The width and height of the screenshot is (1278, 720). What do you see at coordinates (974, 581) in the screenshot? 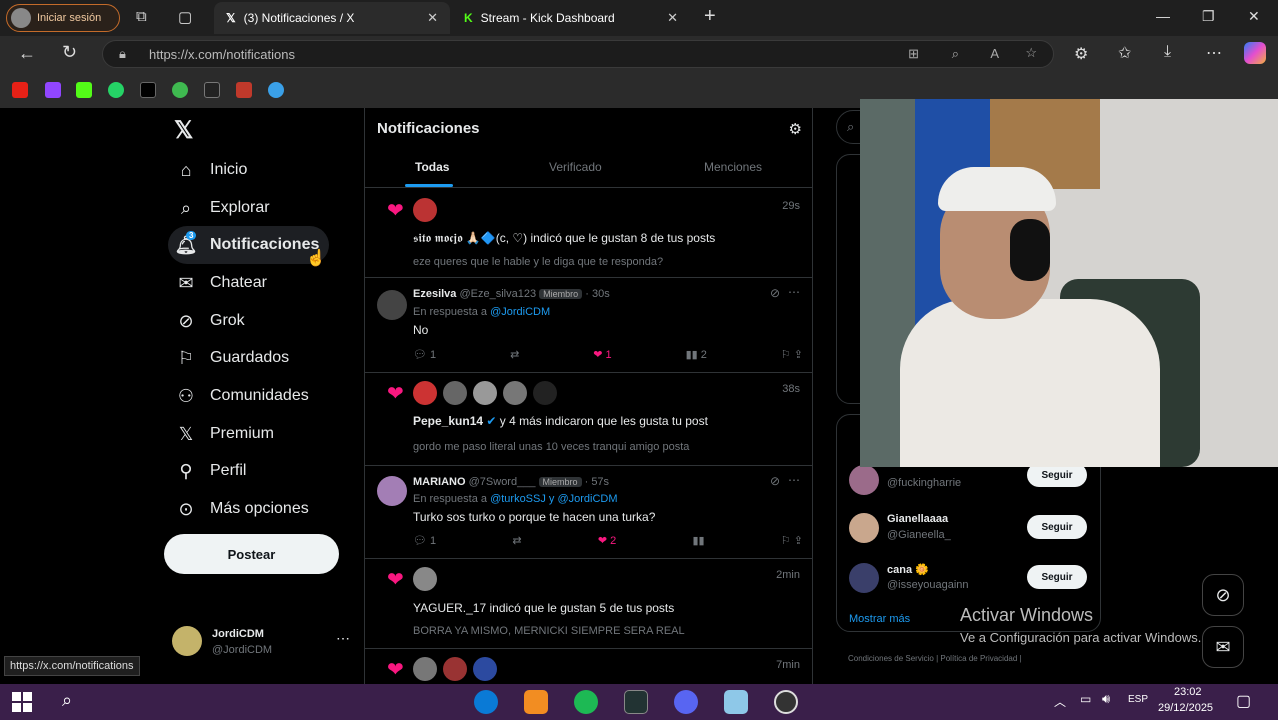
I see `follow-row: cana 🌼 @isseyouagainn Seguir` at bounding box center [974, 581].